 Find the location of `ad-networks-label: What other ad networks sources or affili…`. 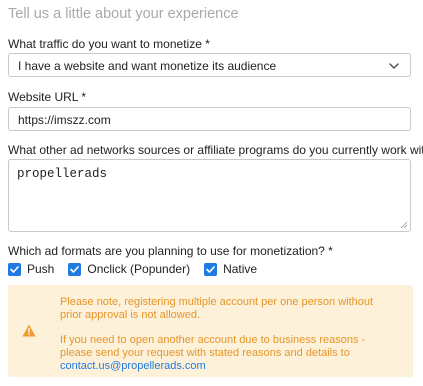

ad-networks-label: What other ad networks sources or affili… is located at coordinates (215, 150).